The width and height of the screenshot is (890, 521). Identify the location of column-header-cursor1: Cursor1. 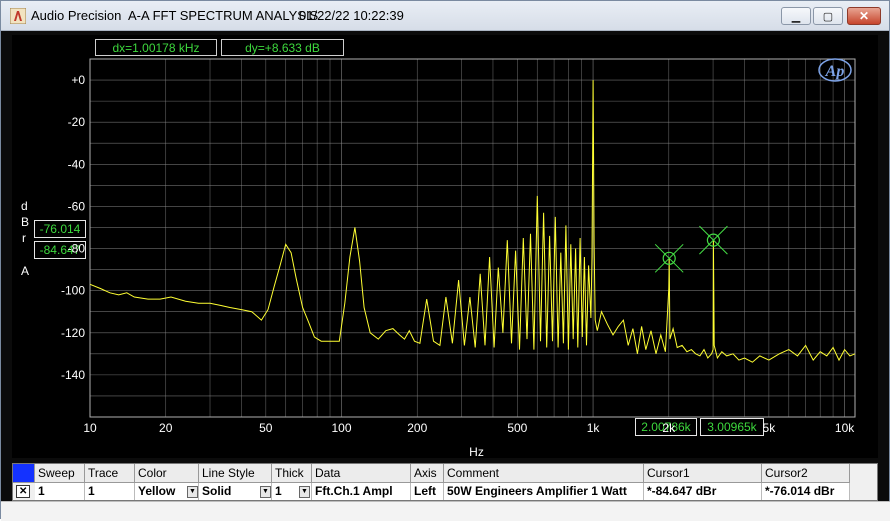
(703, 473).